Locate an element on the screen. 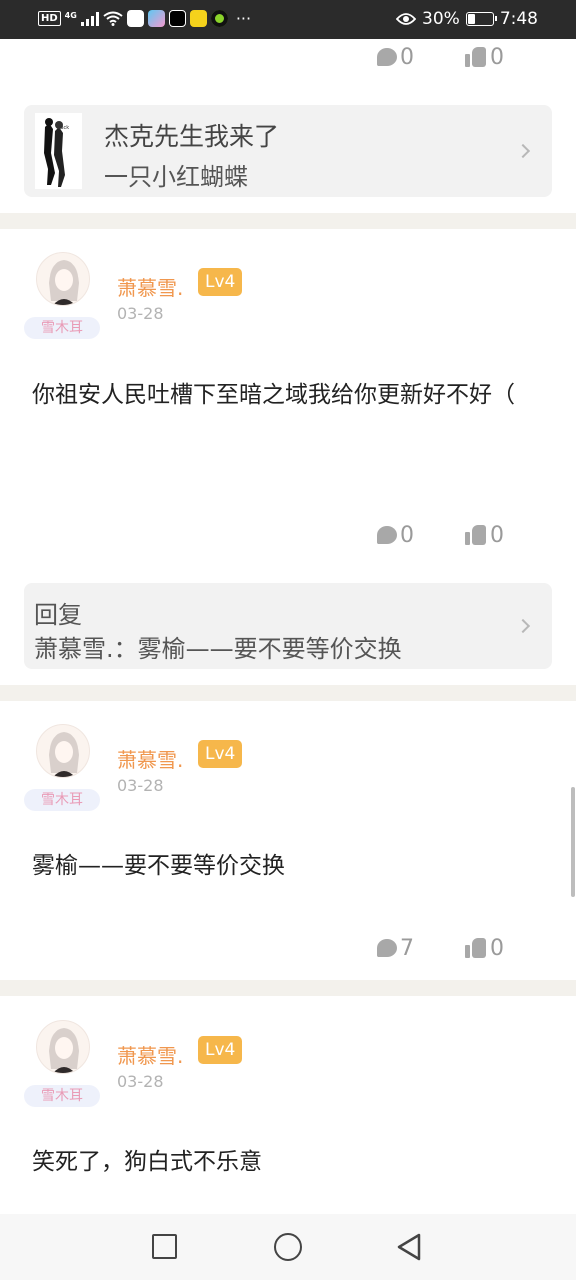 Image resolution: width=576 pixels, height=1280 pixels. clock: 7:48 is located at coordinates (518, 19).